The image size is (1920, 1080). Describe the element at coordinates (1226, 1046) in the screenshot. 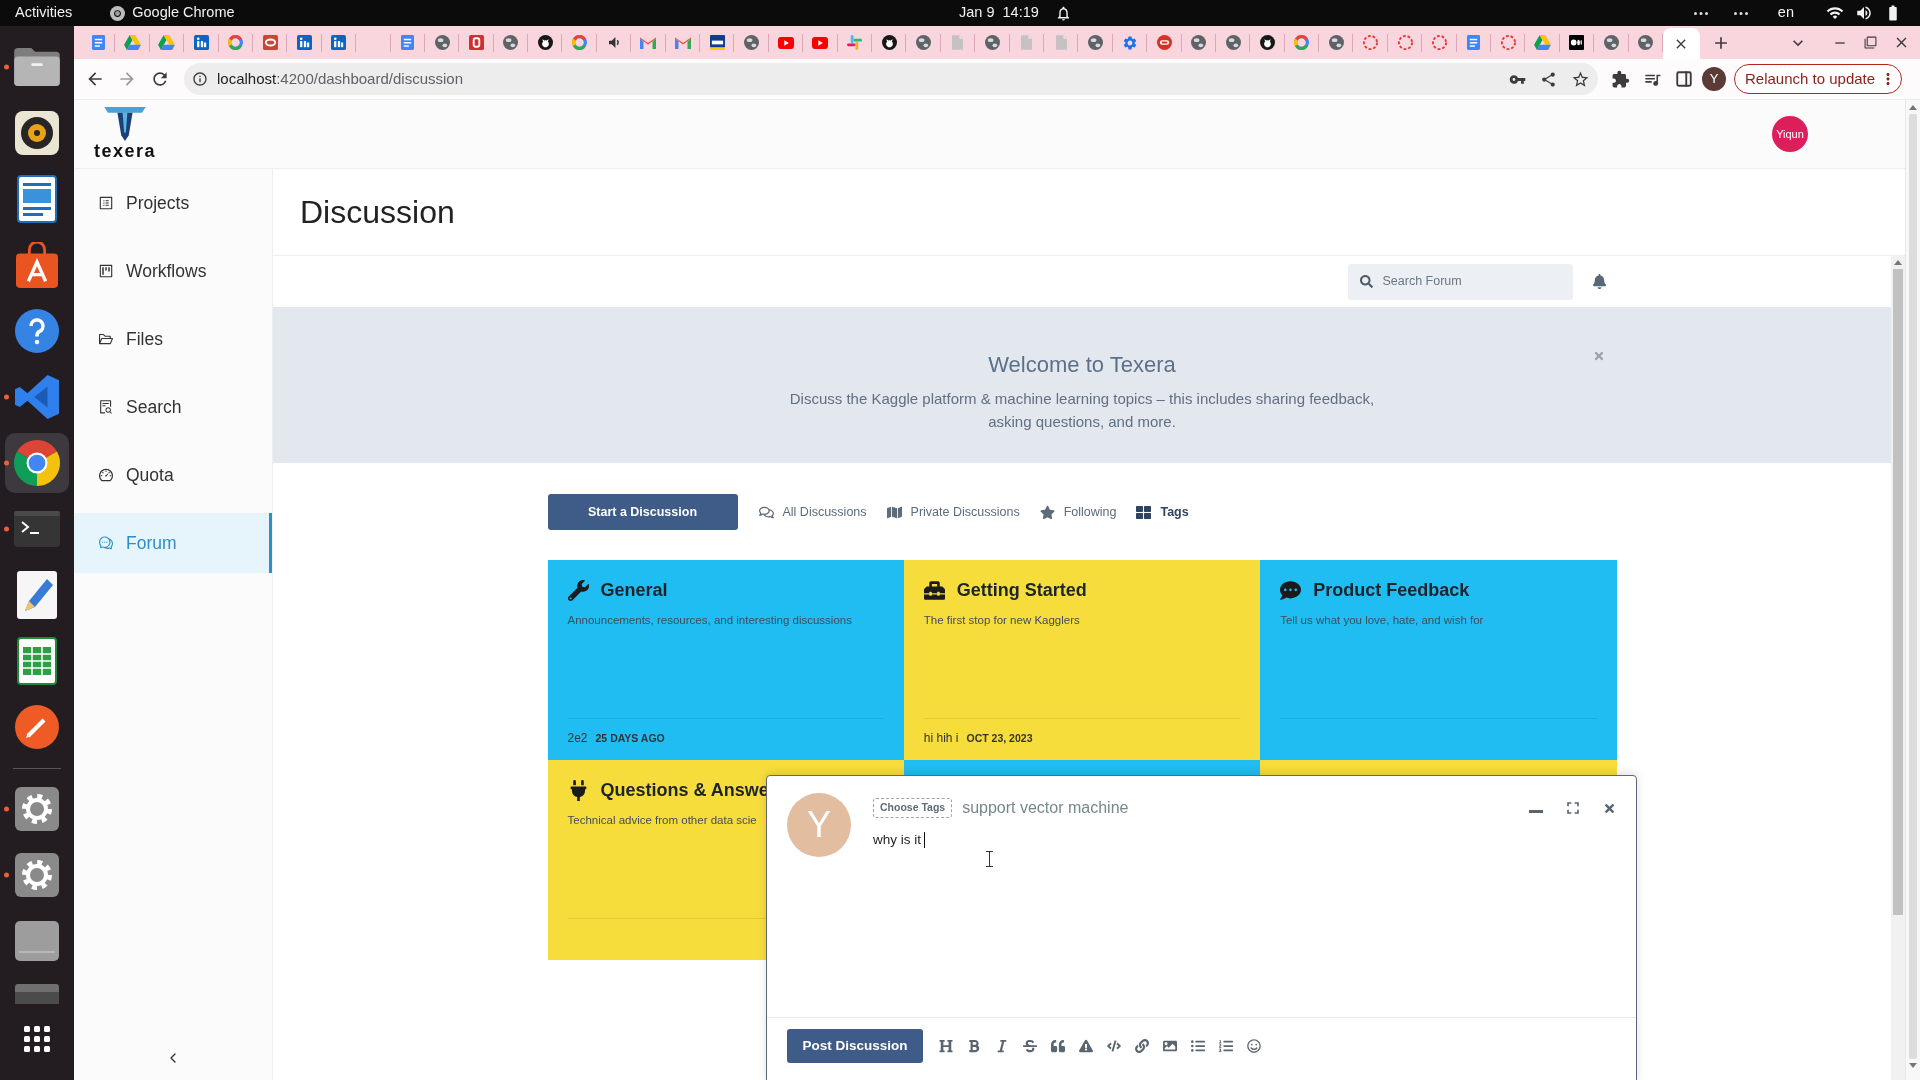

I see `numbered-list-icon` at that location.